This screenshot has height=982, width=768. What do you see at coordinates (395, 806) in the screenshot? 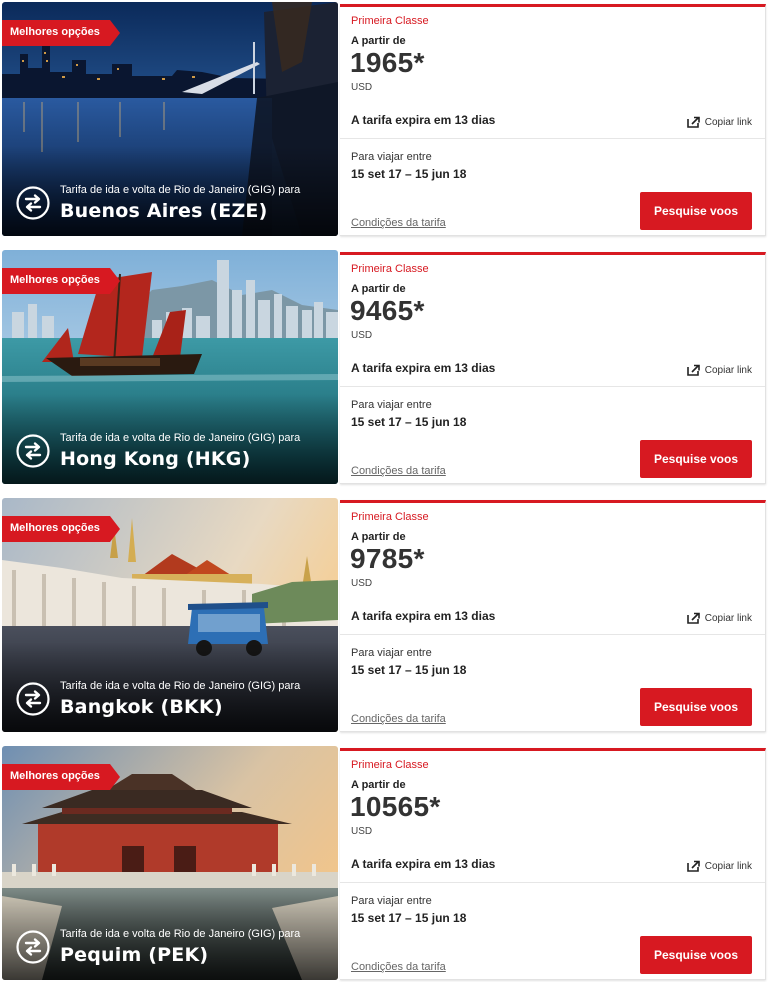
I see `fare-price: 10565*` at bounding box center [395, 806].